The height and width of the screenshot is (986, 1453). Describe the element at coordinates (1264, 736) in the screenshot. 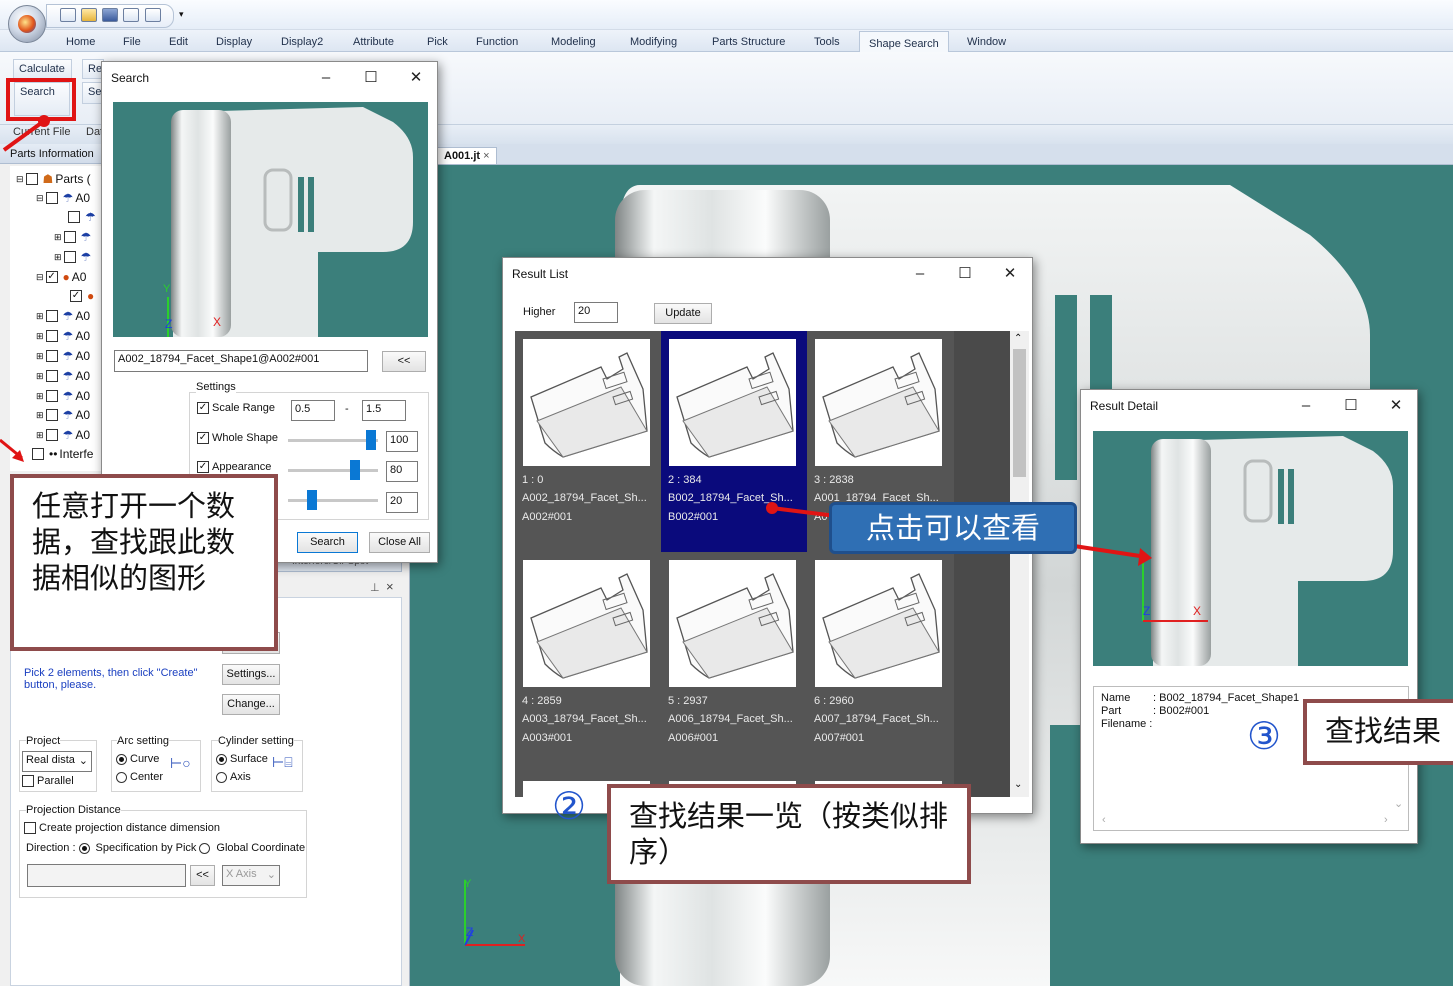

I see `step-3-number: ③` at that location.